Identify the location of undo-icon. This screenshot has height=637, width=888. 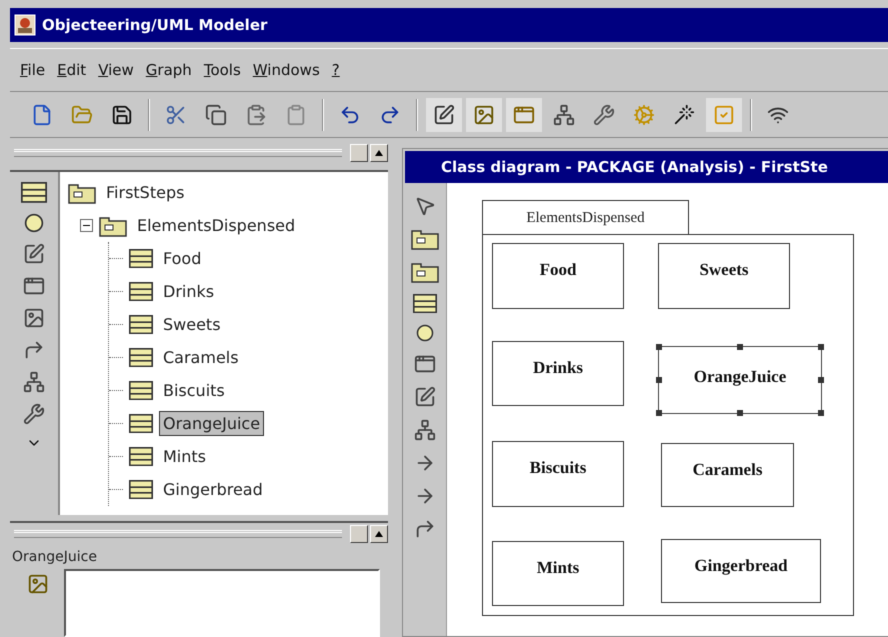
(350, 115).